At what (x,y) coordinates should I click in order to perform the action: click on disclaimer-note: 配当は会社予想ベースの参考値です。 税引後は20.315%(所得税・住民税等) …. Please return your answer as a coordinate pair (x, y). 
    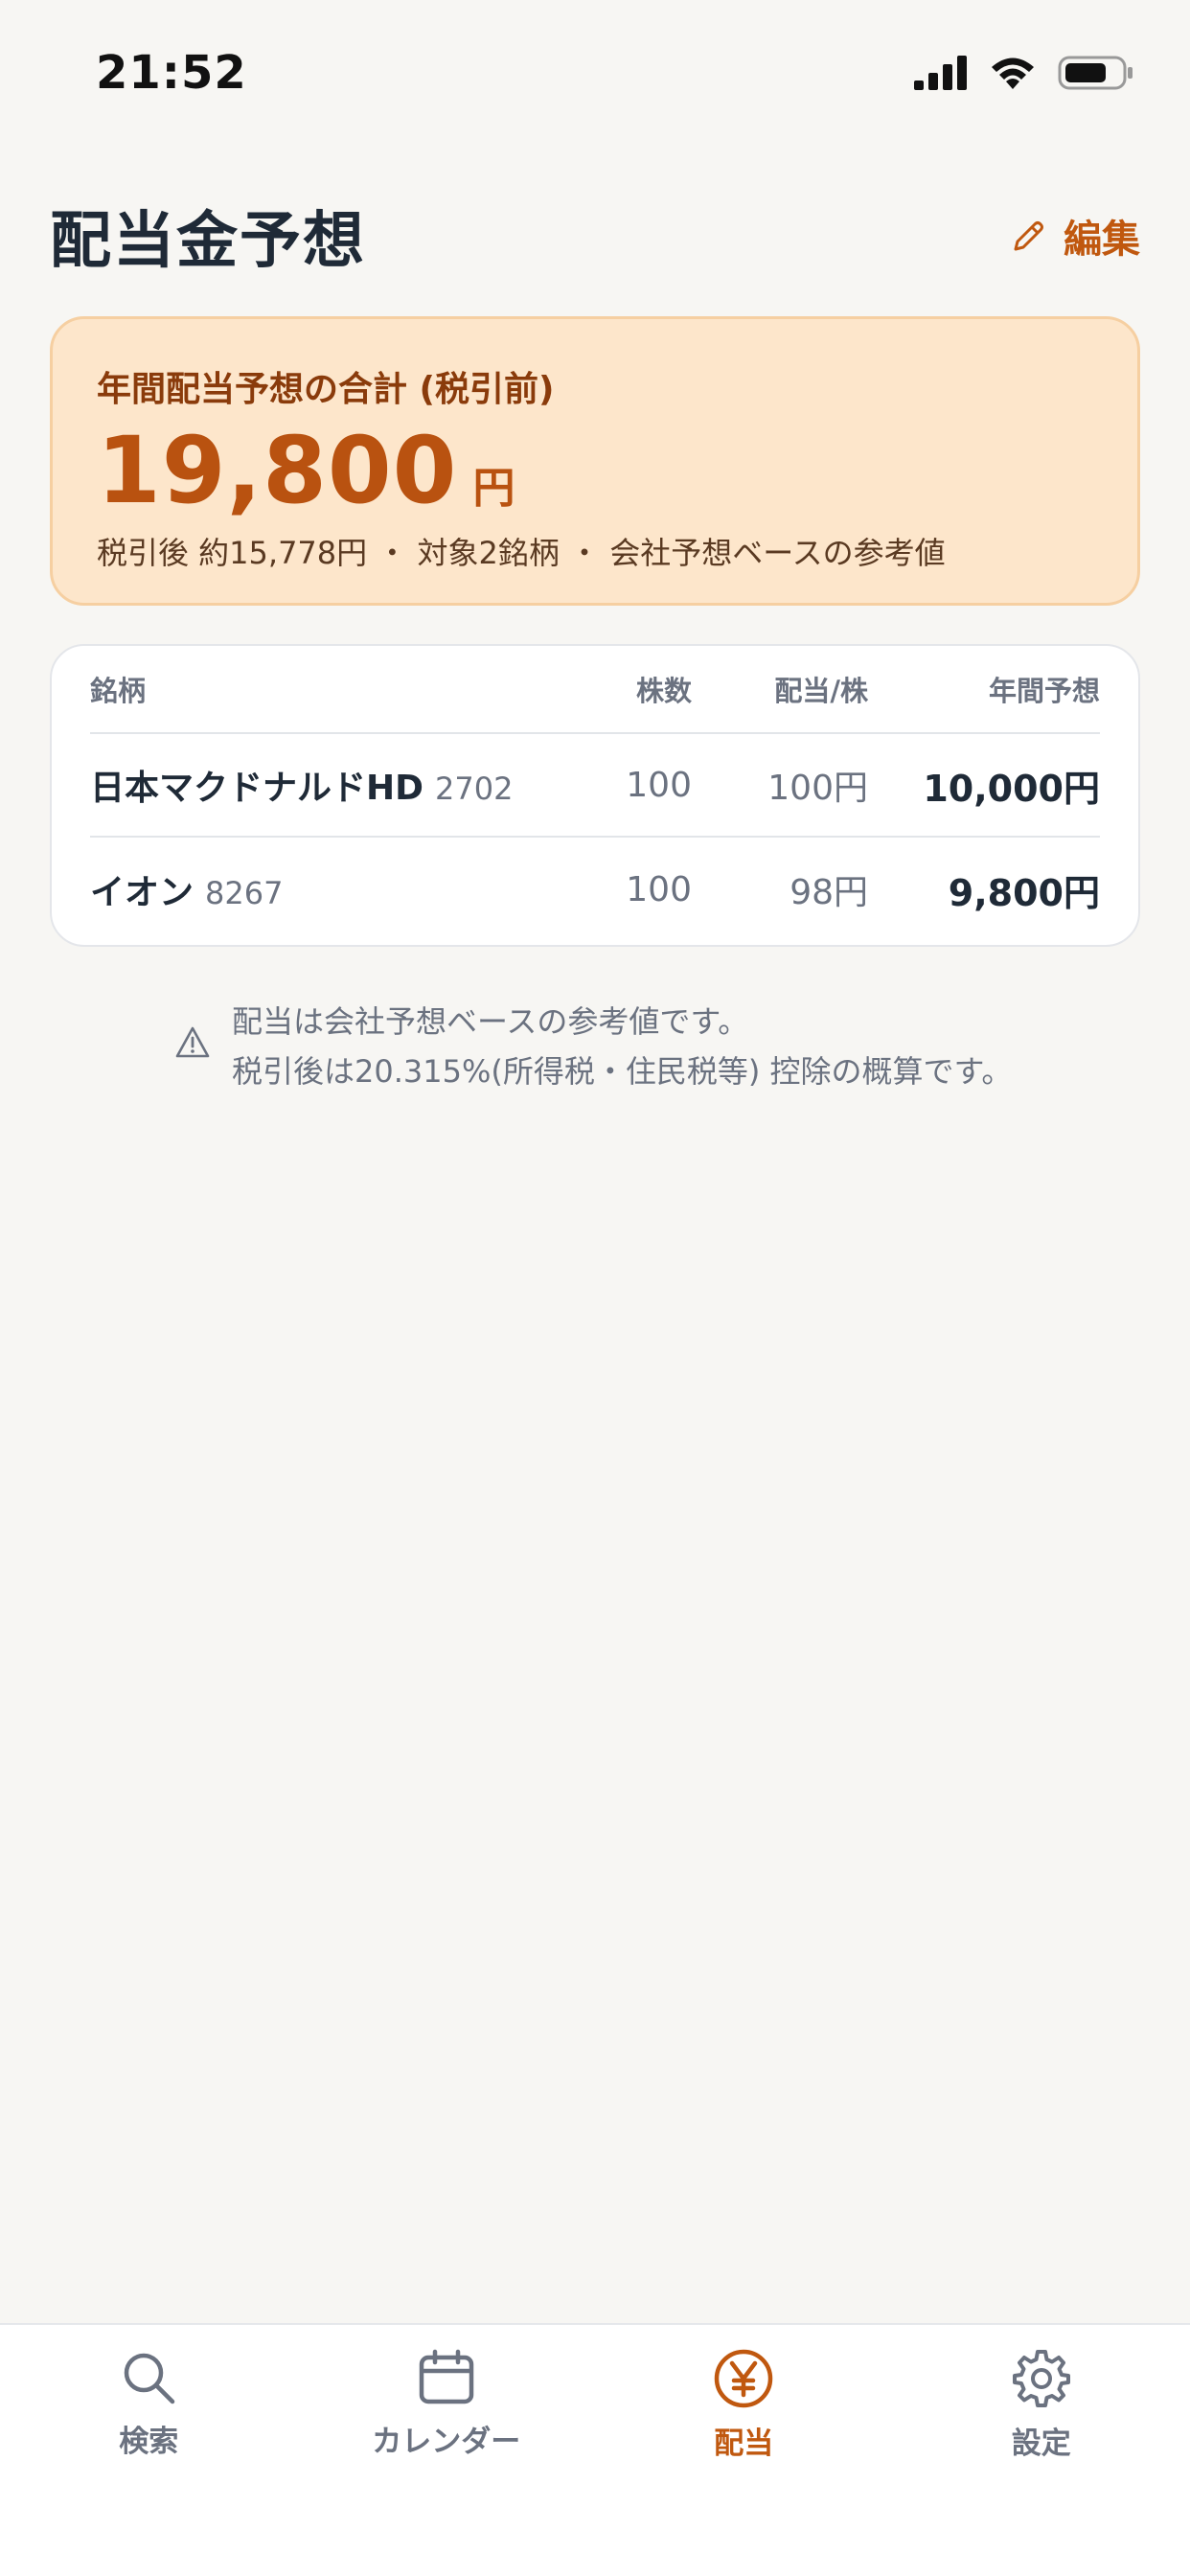
    Looking at the image, I should click on (593, 1046).